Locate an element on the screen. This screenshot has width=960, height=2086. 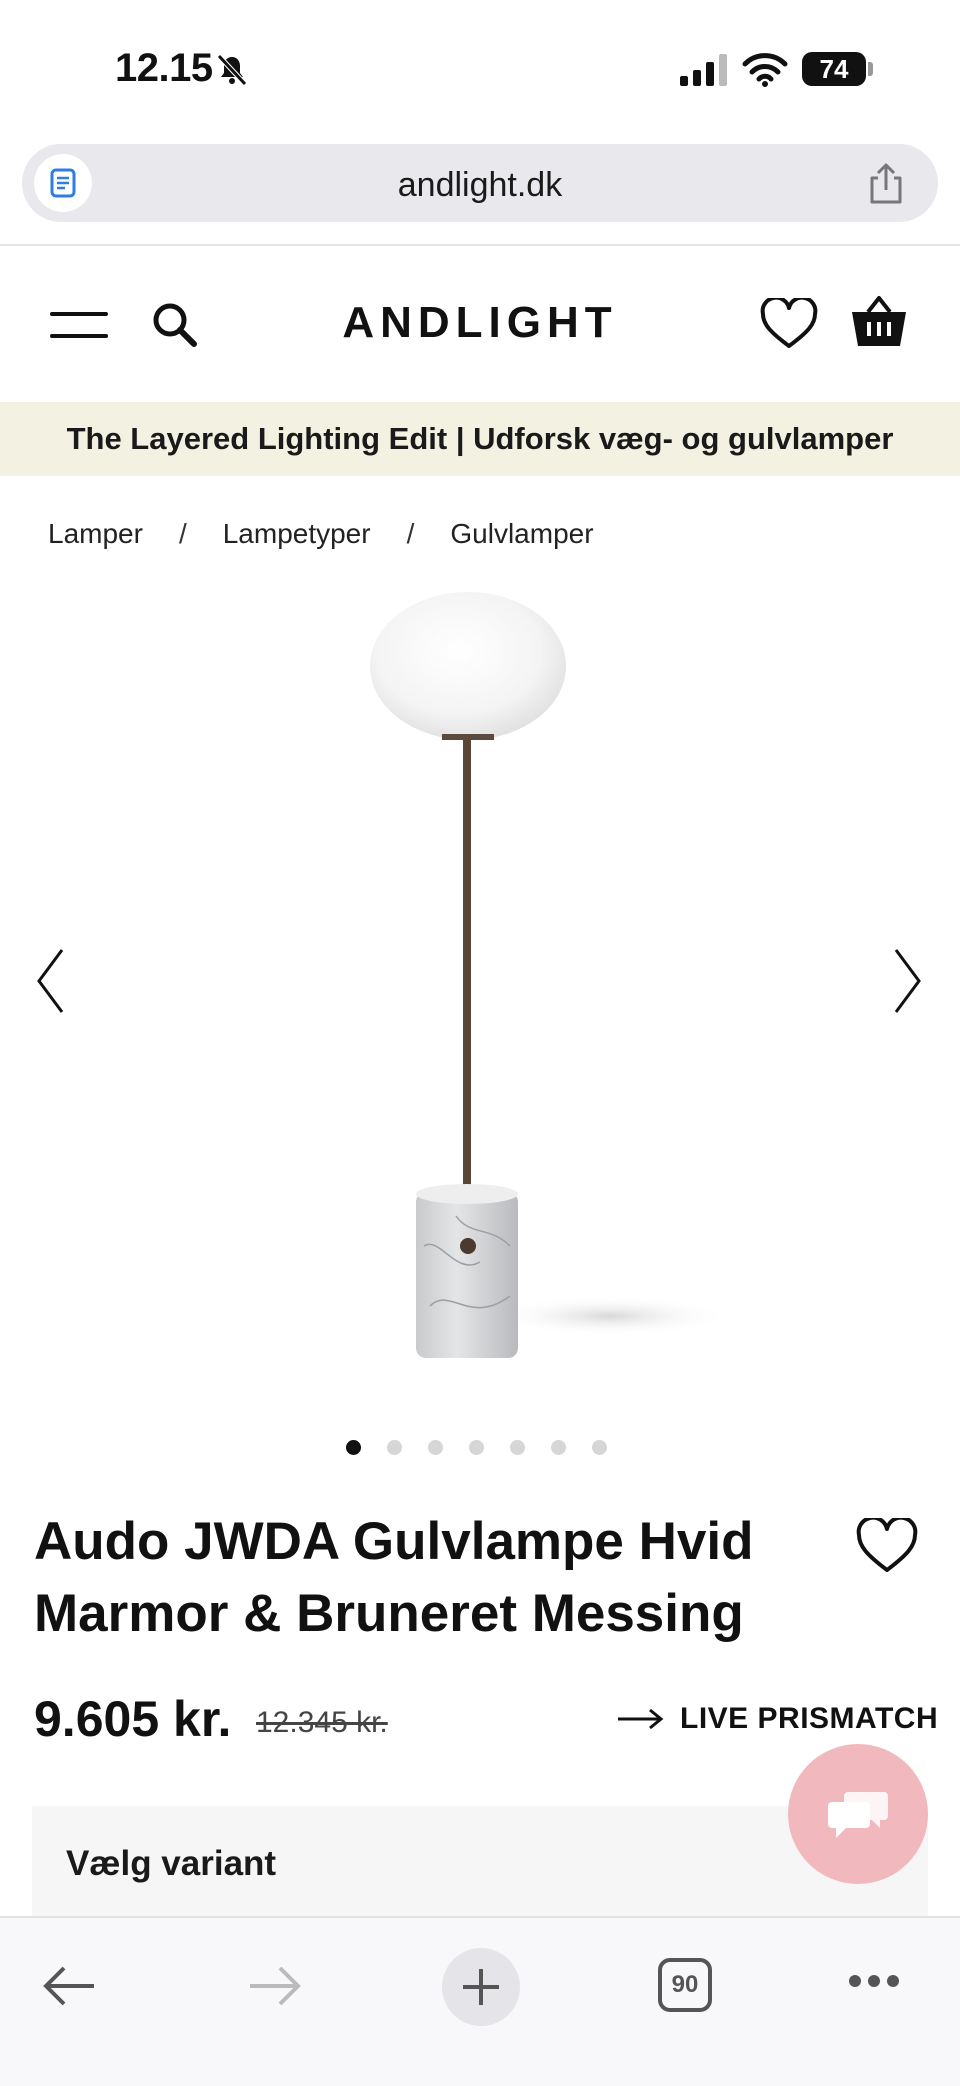
product-old-price: 12.345 kr. is located at coordinates (322, 1722).